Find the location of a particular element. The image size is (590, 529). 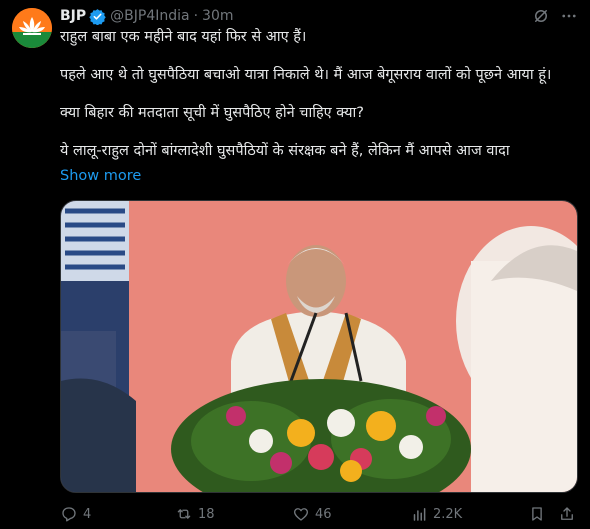

share-button is located at coordinates (567, 514).